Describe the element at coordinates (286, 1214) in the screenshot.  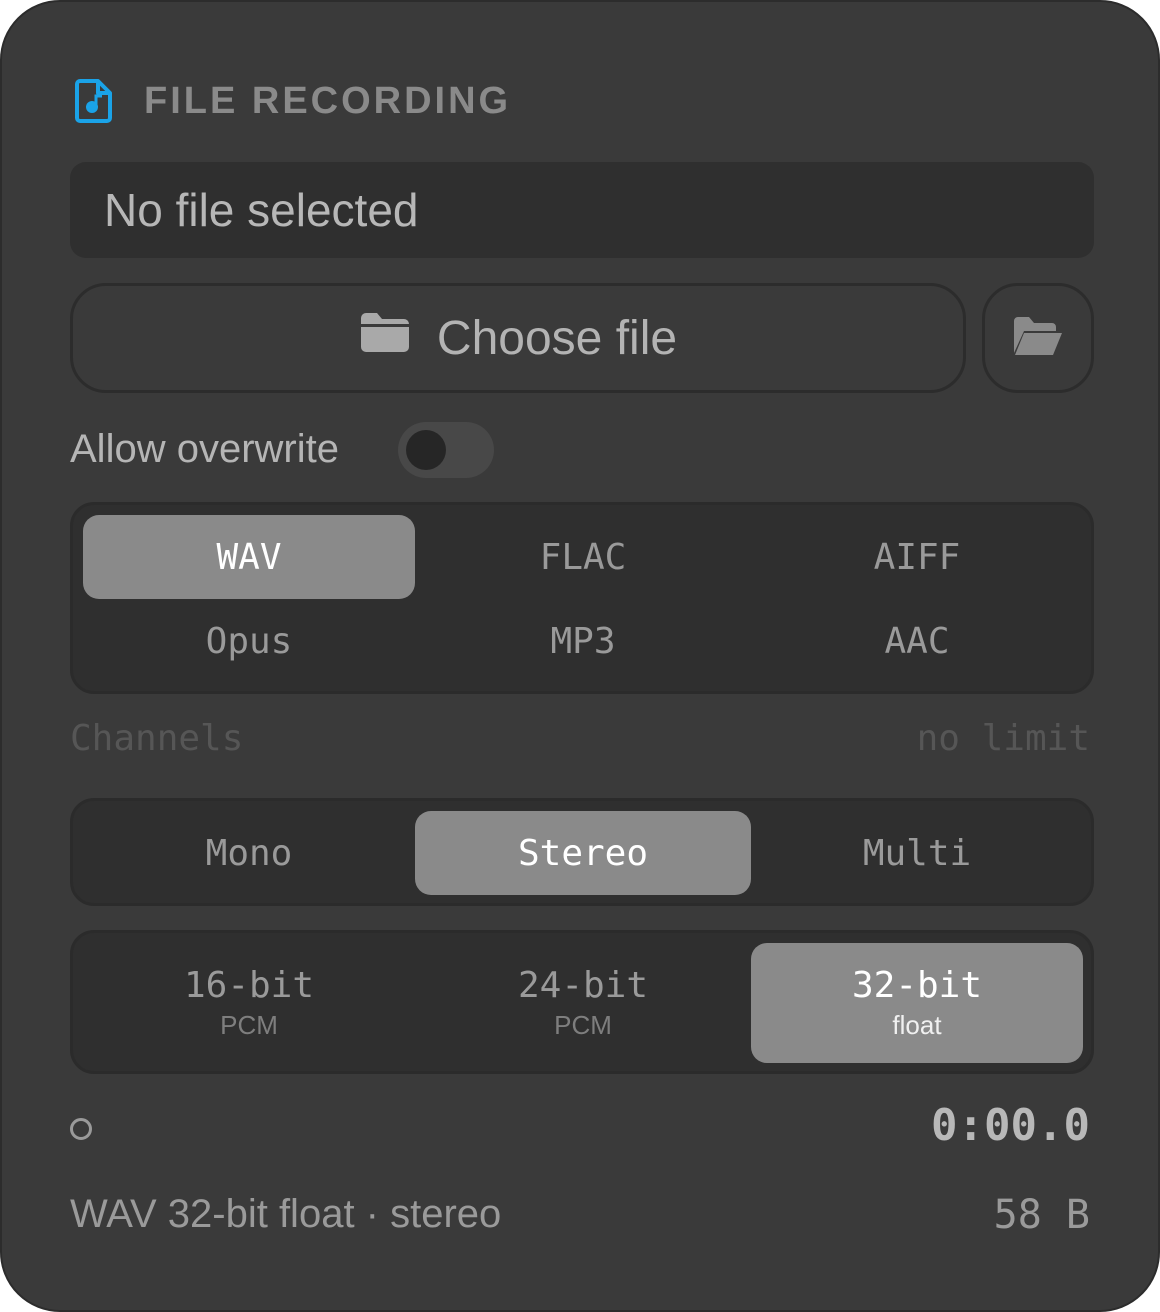
I see `format-summary: WAV 32-bit float · stereo` at that location.